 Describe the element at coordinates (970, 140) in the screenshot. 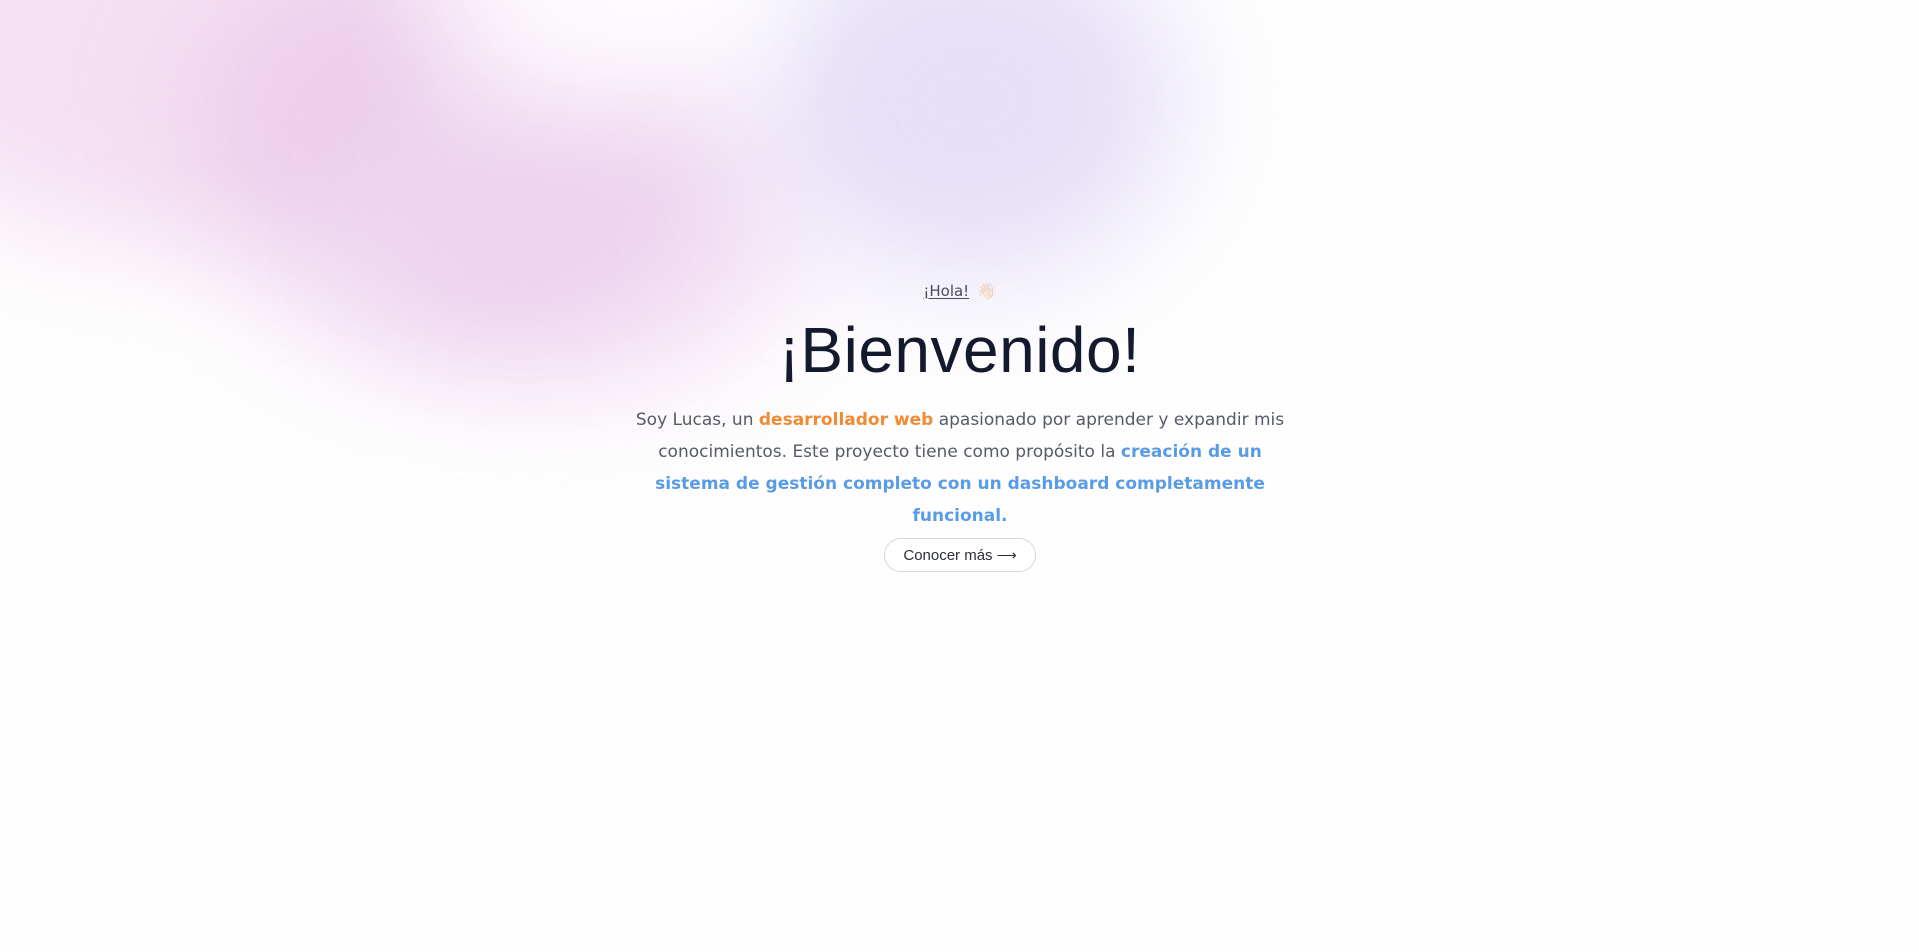

I see `background-blob-lavender` at that location.